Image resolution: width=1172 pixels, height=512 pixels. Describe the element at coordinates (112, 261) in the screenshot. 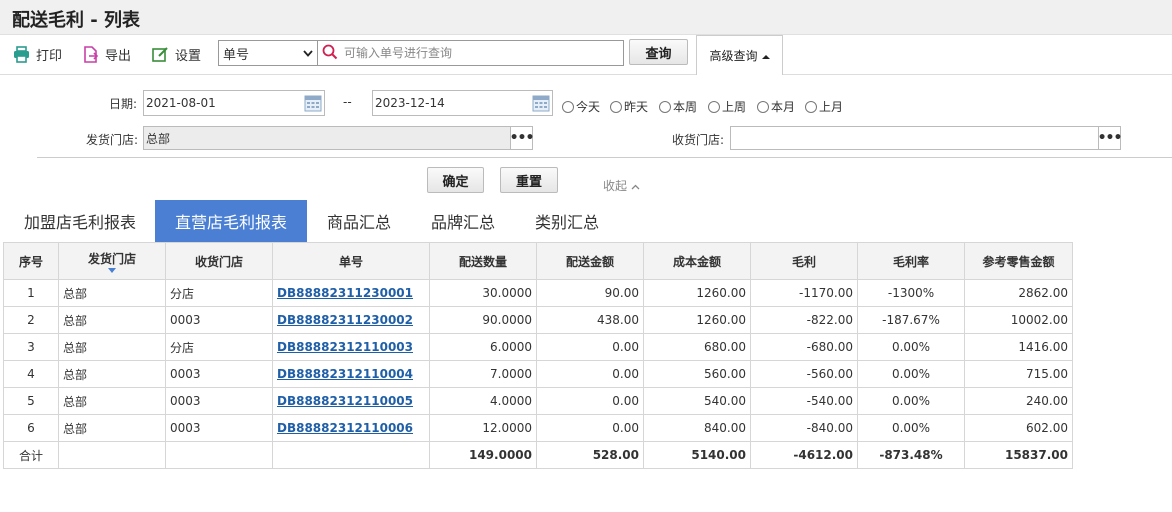

I see `column-header-ship-store: 发货门店` at that location.